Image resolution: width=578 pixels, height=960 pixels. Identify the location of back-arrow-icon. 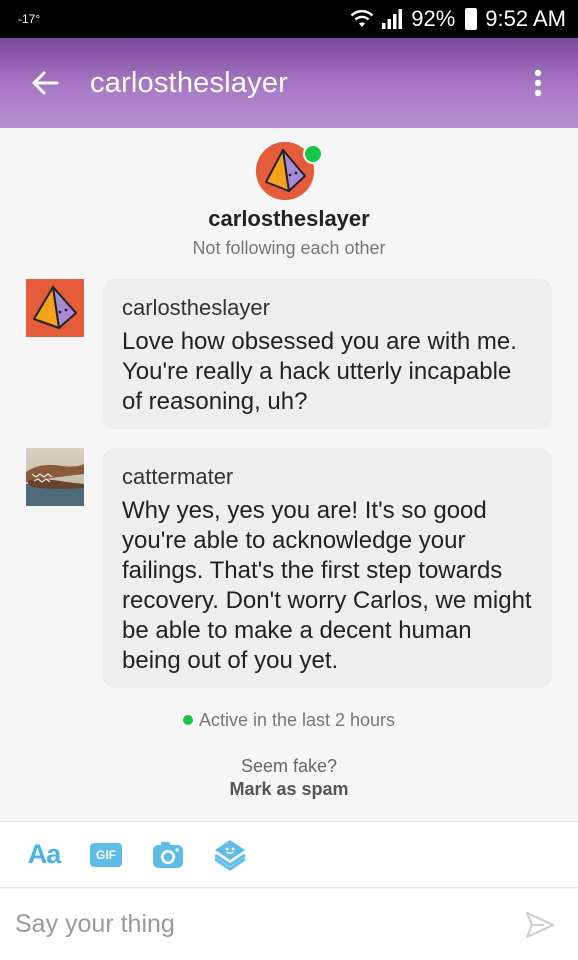
(45, 83).